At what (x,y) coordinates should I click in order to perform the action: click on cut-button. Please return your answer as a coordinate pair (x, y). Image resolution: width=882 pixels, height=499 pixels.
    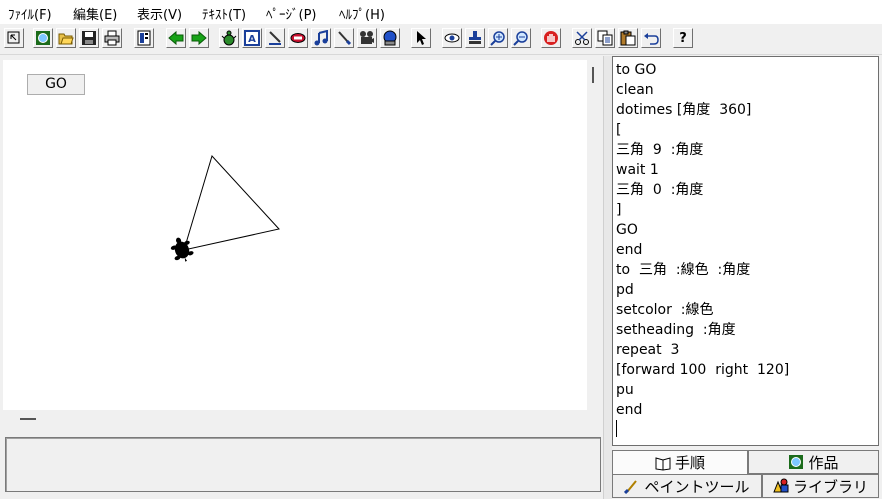
    Looking at the image, I should click on (582, 38).